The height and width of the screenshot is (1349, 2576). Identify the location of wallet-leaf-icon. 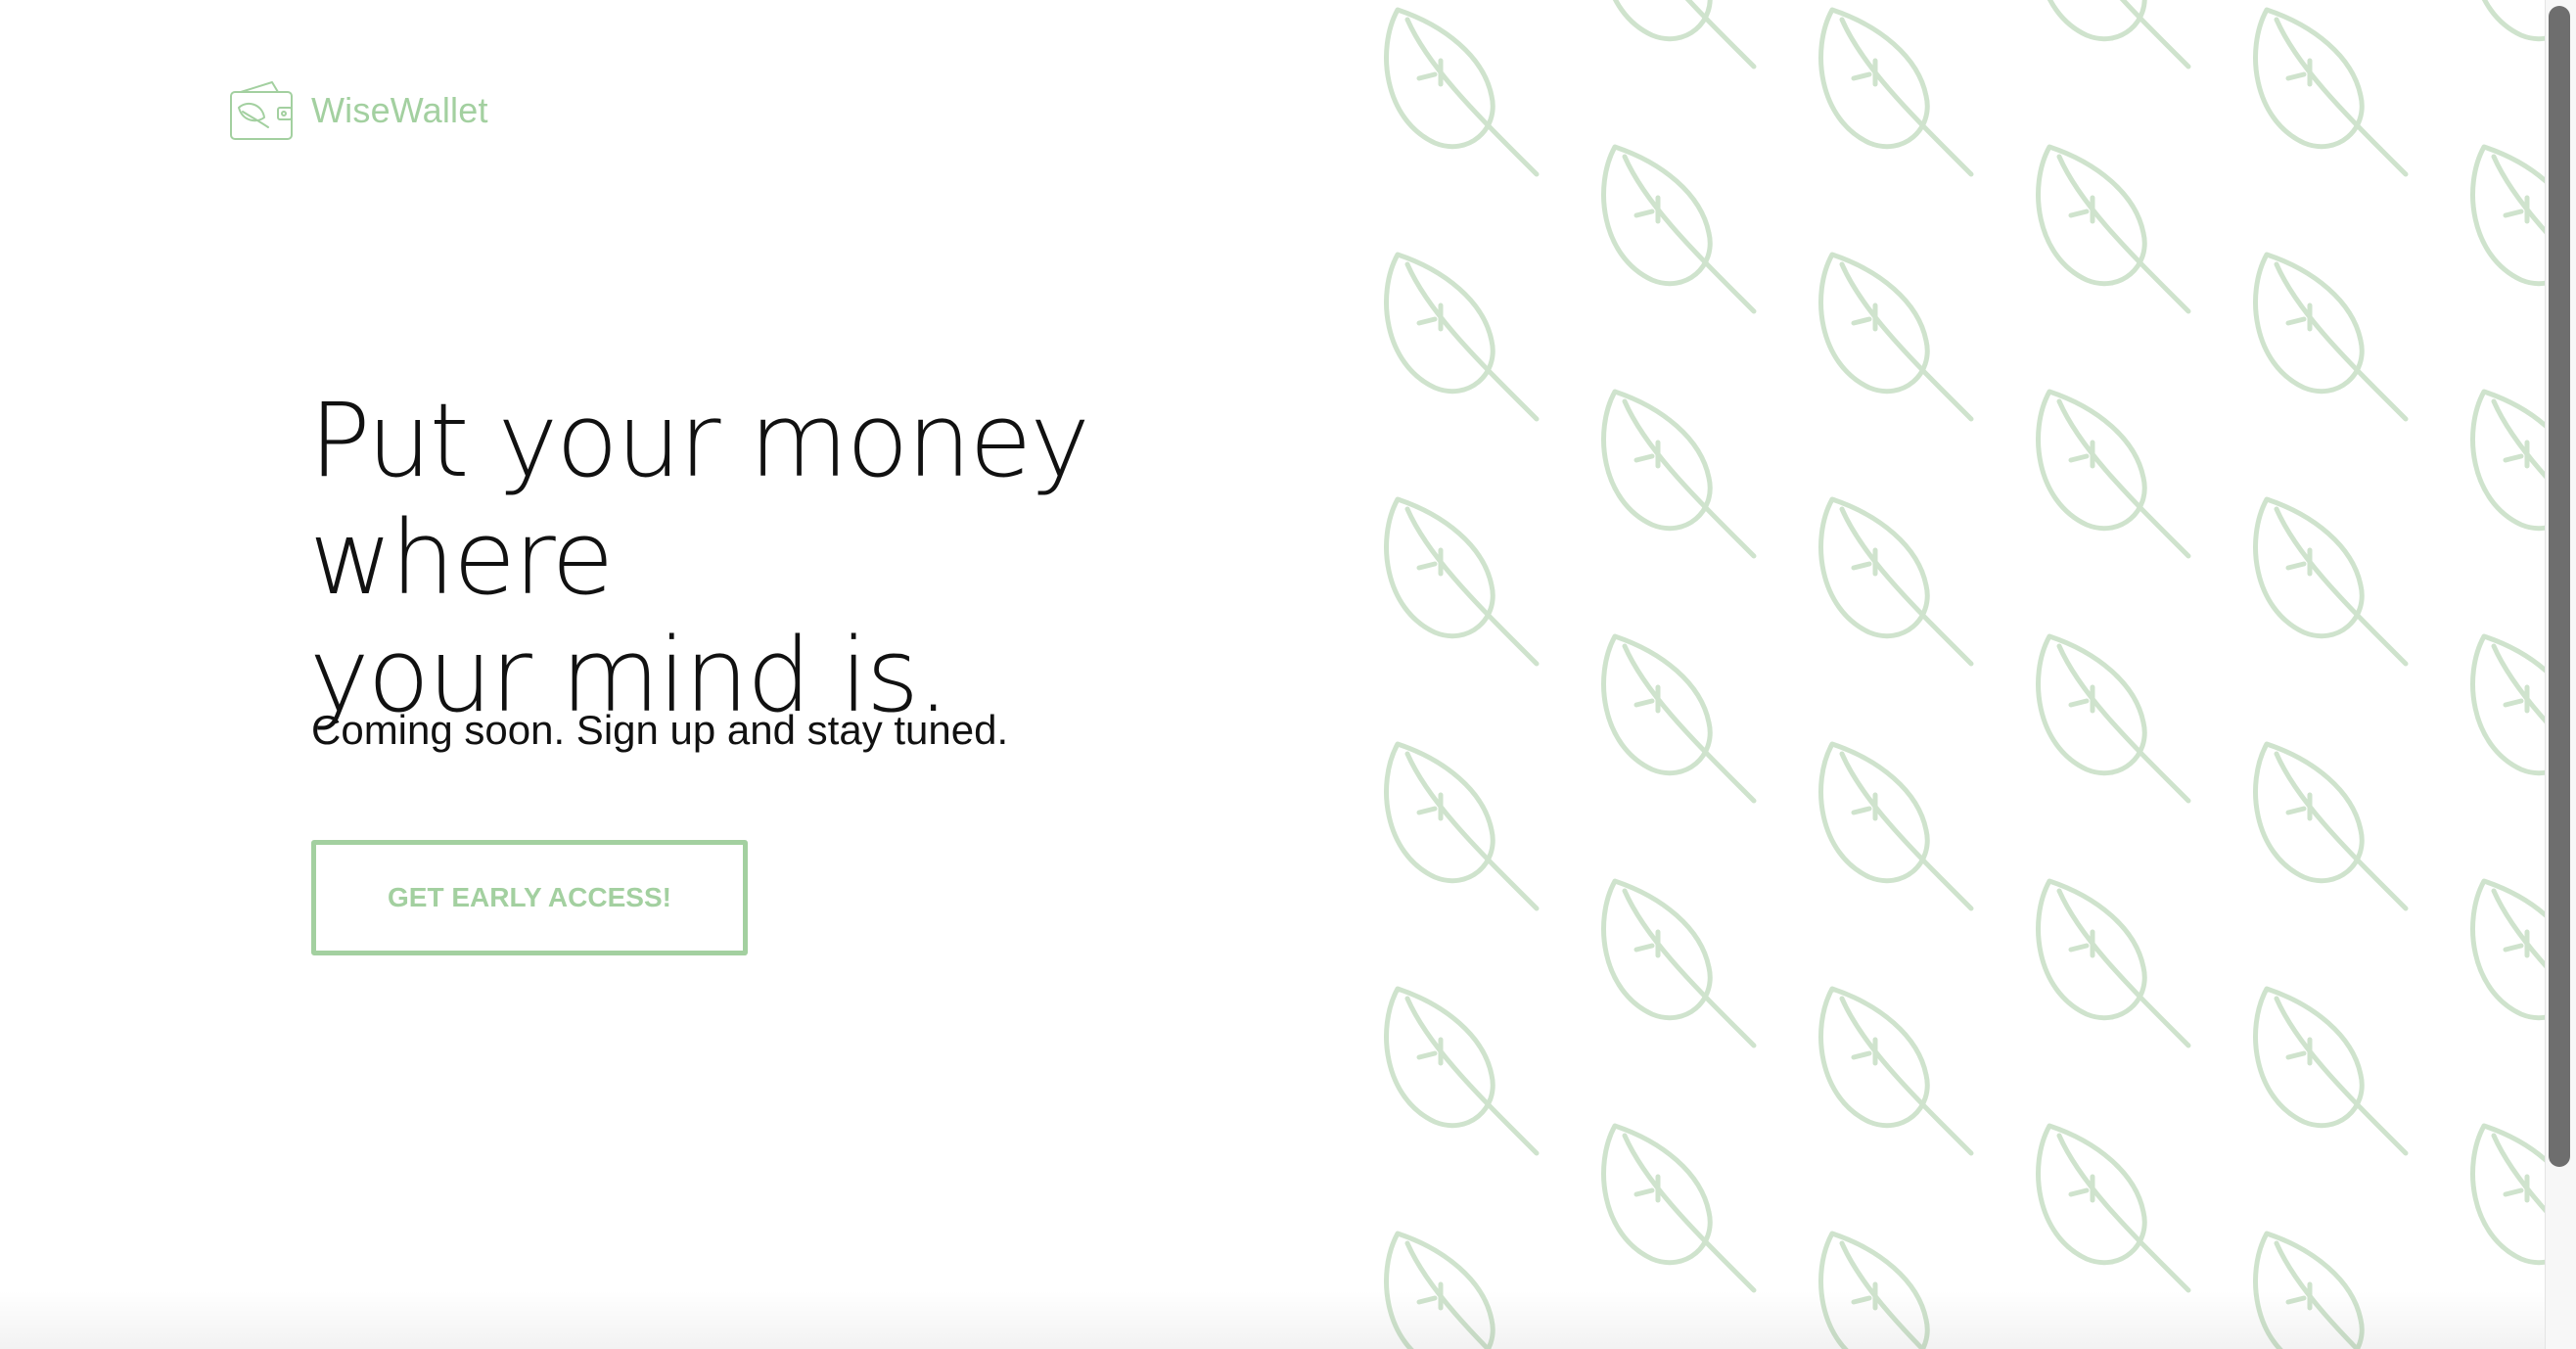
(261, 110).